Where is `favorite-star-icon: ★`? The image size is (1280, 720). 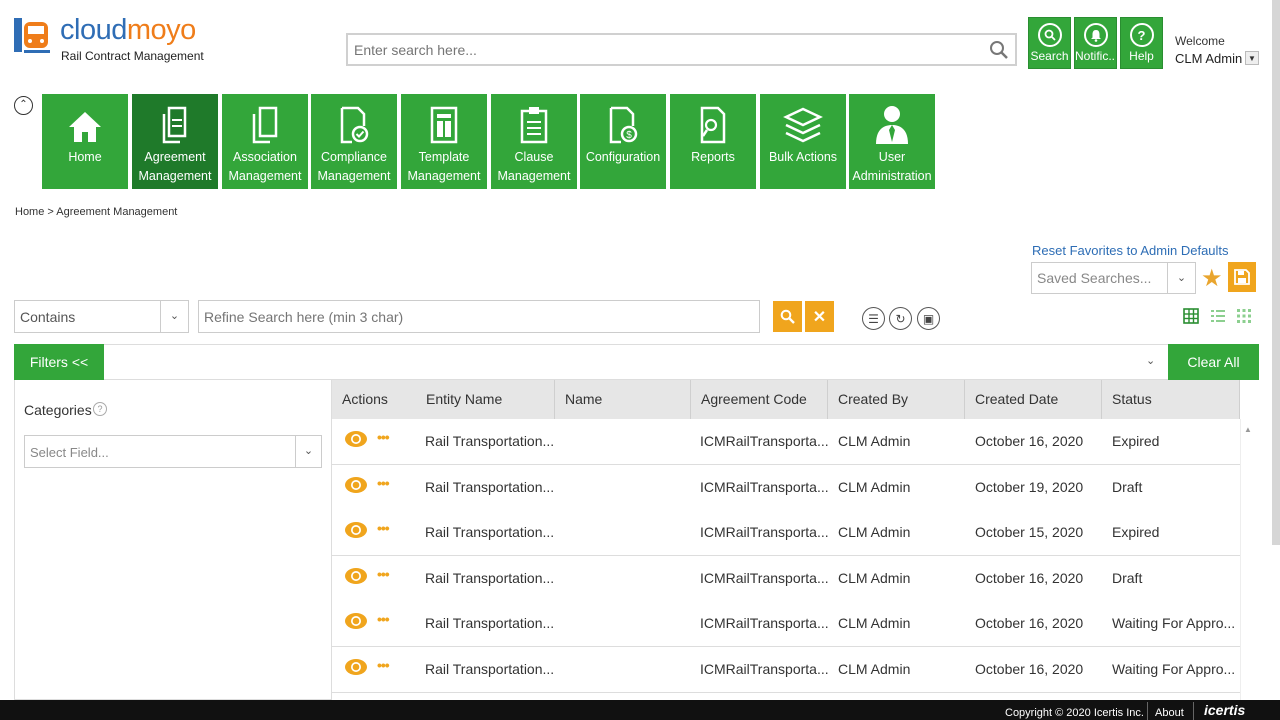
favorite-star-icon: ★ is located at coordinates (1212, 278).